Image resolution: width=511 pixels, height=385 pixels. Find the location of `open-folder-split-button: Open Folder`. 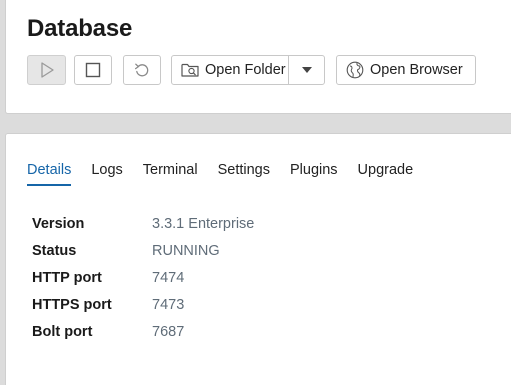

open-folder-split-button: Open Folder is located at coordinates (248, 70).